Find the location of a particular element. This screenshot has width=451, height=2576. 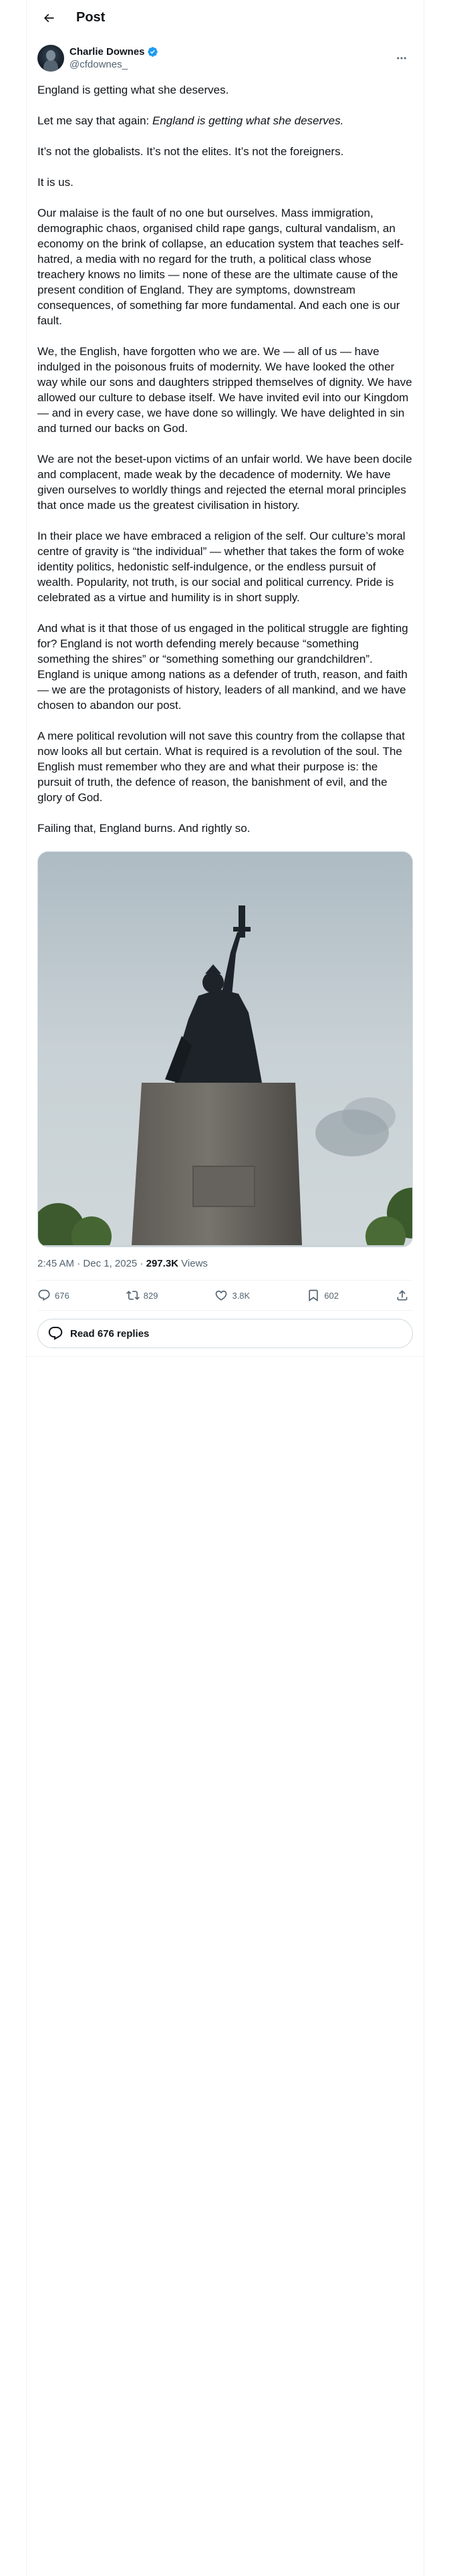

reply-count: 676 is located at coordinates (62, 1296).